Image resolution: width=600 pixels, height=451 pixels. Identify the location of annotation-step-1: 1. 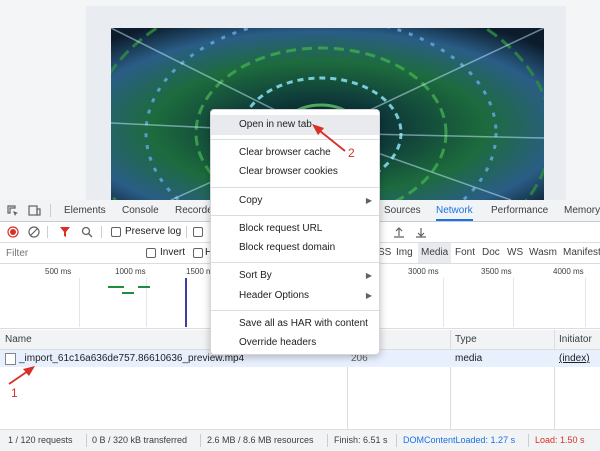
(14, 393).